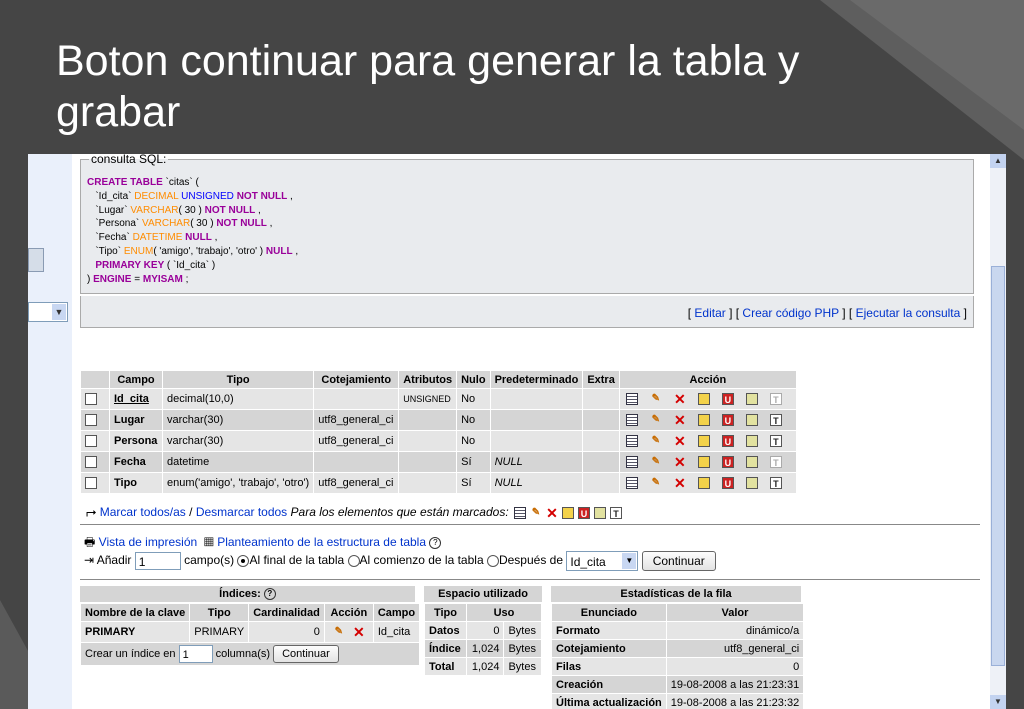 This screenshot has width=1024, height=709. What do you see at coordinates (609, 648) in the screenshot?
I see `stat-label: Cotejamiento` at bounding box center [609, 648].